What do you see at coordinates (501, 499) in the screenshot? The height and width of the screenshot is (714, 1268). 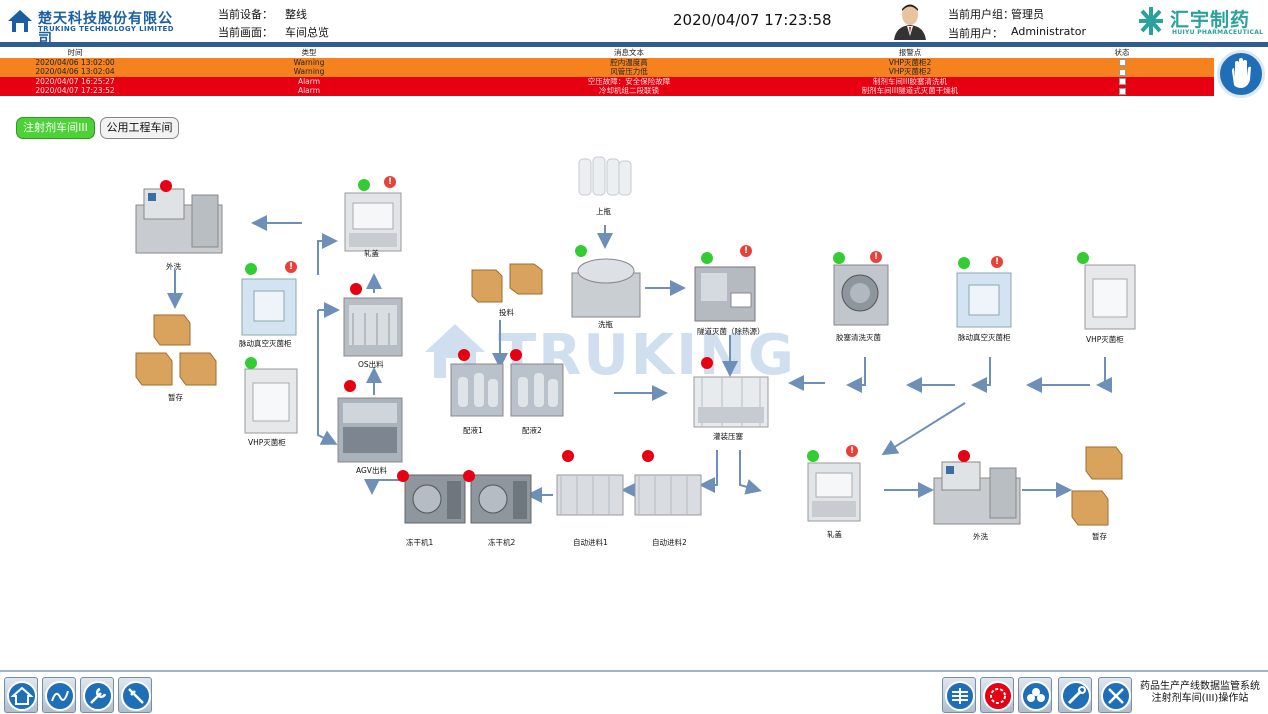 I see `freeze-dryer-2-icon` at bounding box center [501, 499].